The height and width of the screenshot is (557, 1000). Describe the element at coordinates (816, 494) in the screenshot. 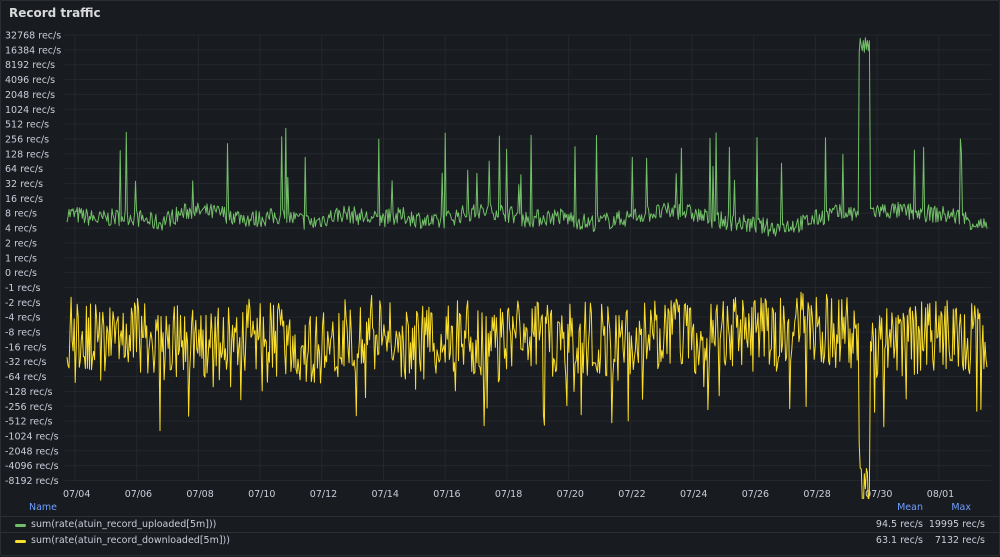

I see `x-tick-label: 07/28` at that location.